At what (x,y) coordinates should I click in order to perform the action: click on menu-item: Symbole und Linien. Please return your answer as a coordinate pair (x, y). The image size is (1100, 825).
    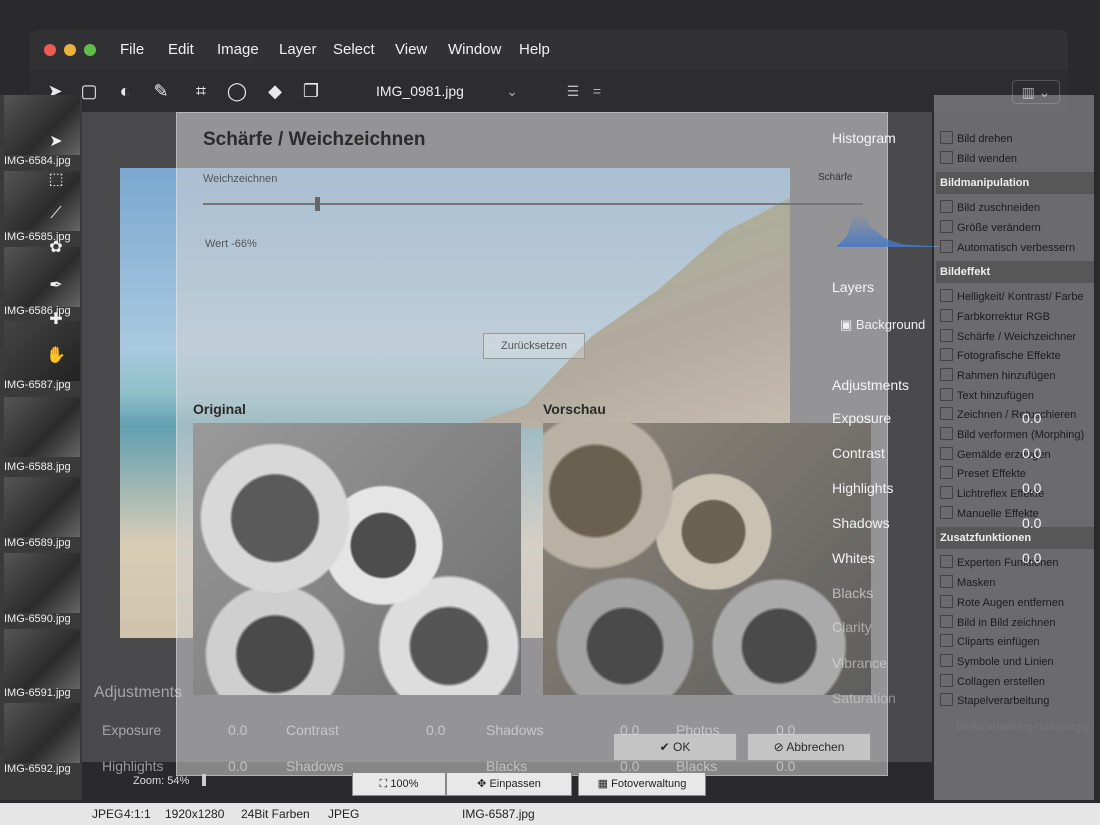
    Looking at the image, I should click on (997, 661).